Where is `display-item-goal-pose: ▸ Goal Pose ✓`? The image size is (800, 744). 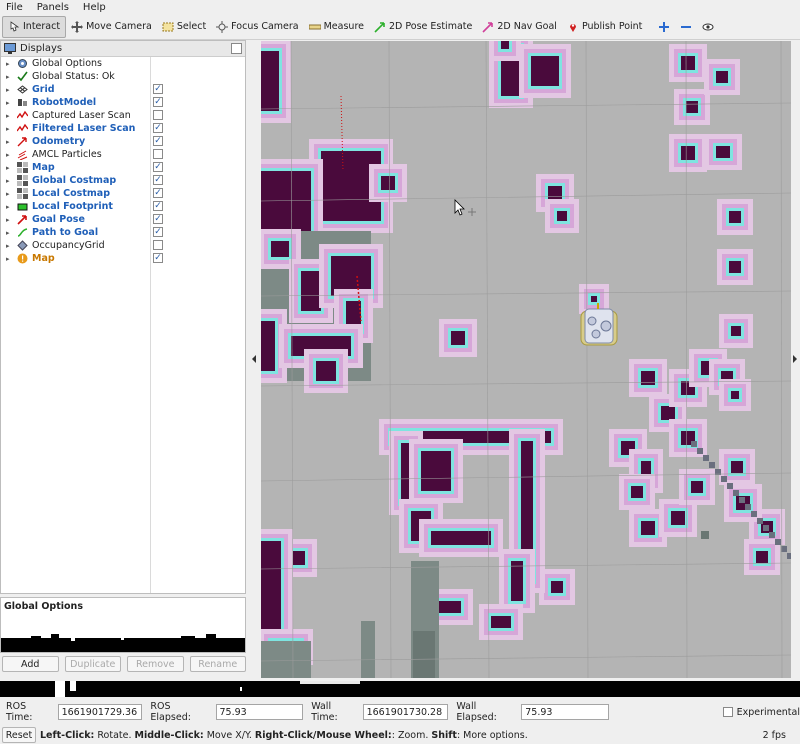
display-item-goal-pose: ▸ Goal Pose ✓ is located at coordinates (123, 219).